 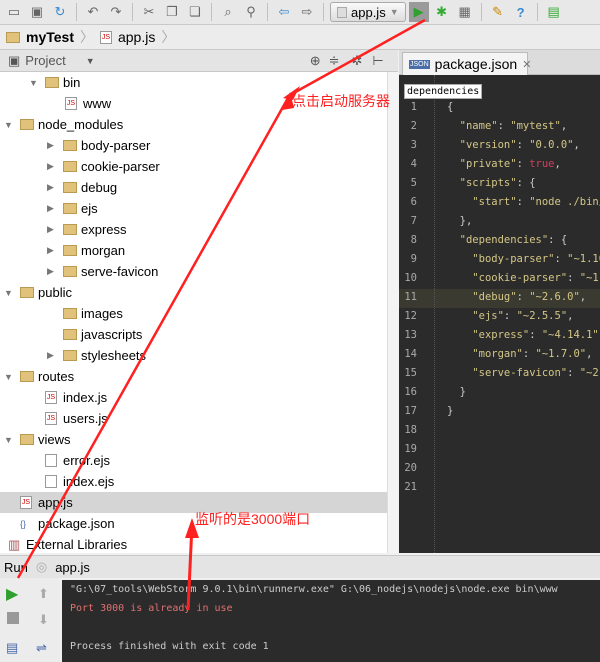 I want to click on annotation-start-server: 点击启动服务器, so click(x=341, y=101).